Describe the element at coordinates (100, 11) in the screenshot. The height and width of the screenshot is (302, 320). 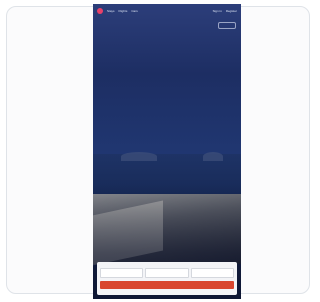
I see `brand-logo-icon` at that location.